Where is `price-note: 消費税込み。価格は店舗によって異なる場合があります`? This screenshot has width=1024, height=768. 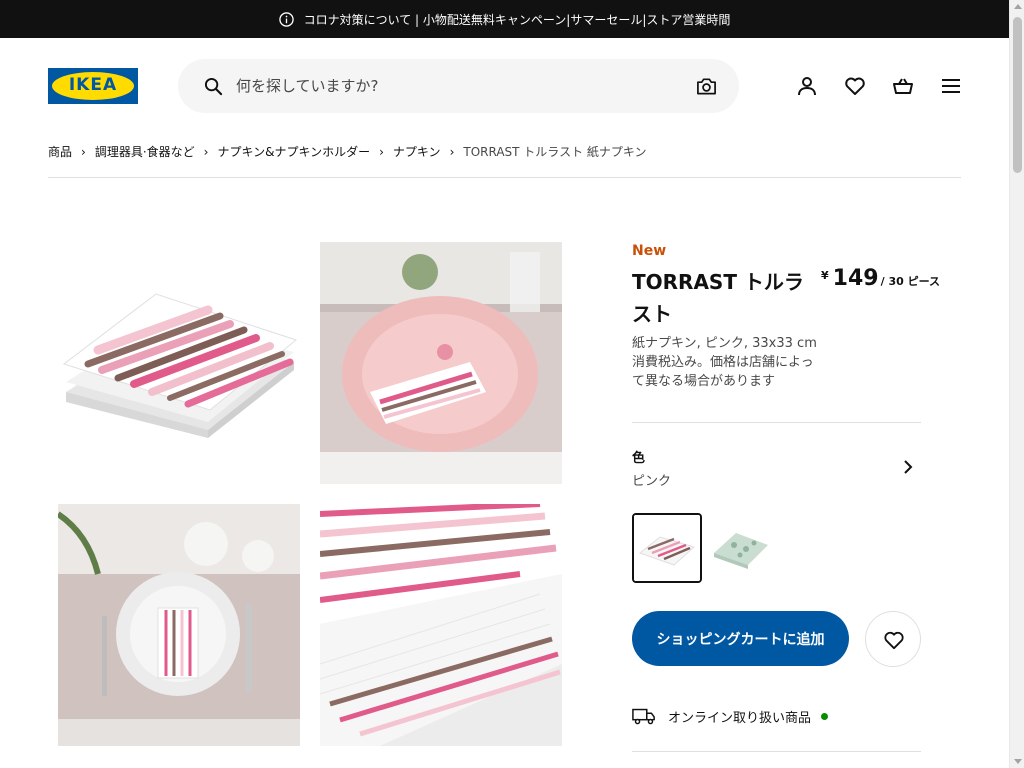
price-note: 消費税込み。価格は店舗によって異なる場合があります is located at coordinates (723, 372).